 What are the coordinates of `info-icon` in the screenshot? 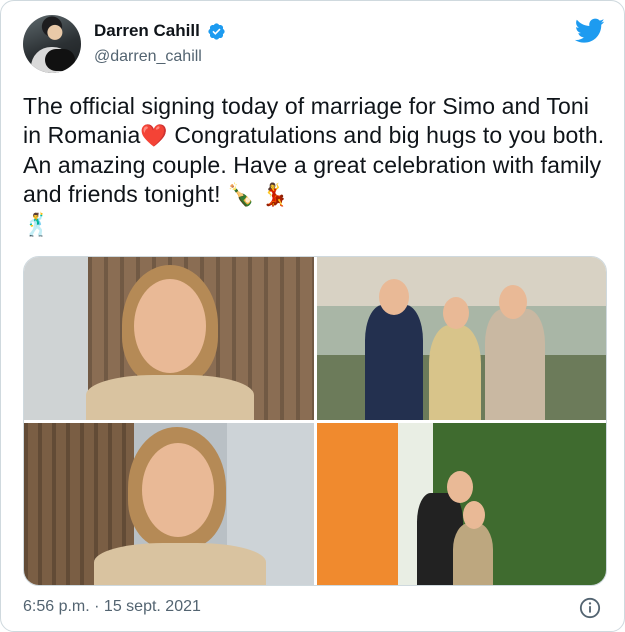 It's located at (590, 608).